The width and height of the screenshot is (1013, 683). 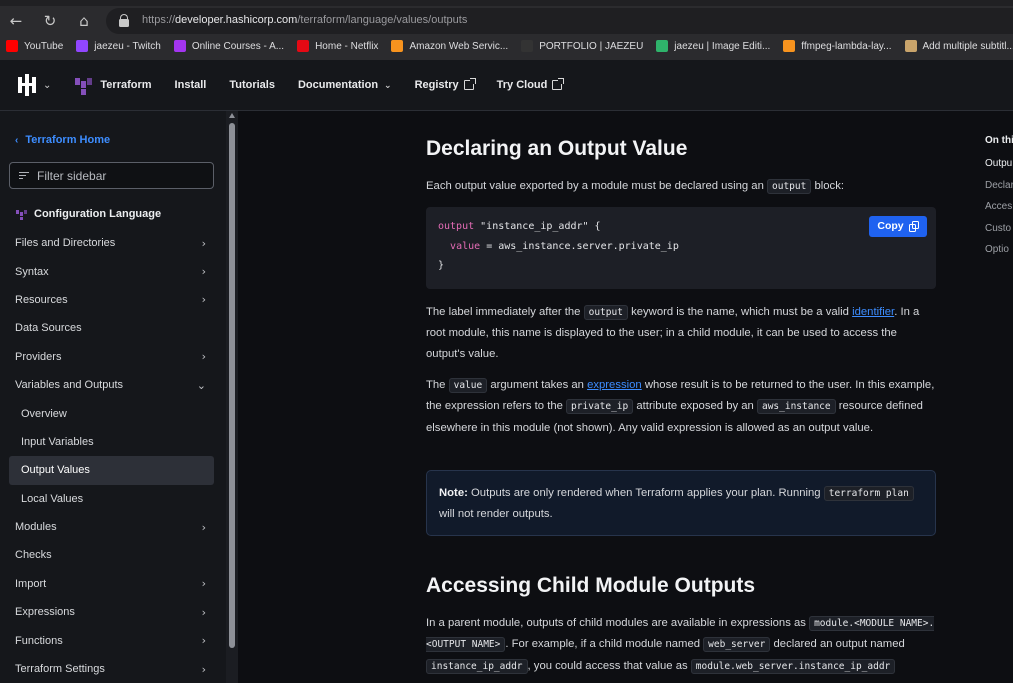 I want to click on inline-code: aws_instance, so click(x=796, y=407).